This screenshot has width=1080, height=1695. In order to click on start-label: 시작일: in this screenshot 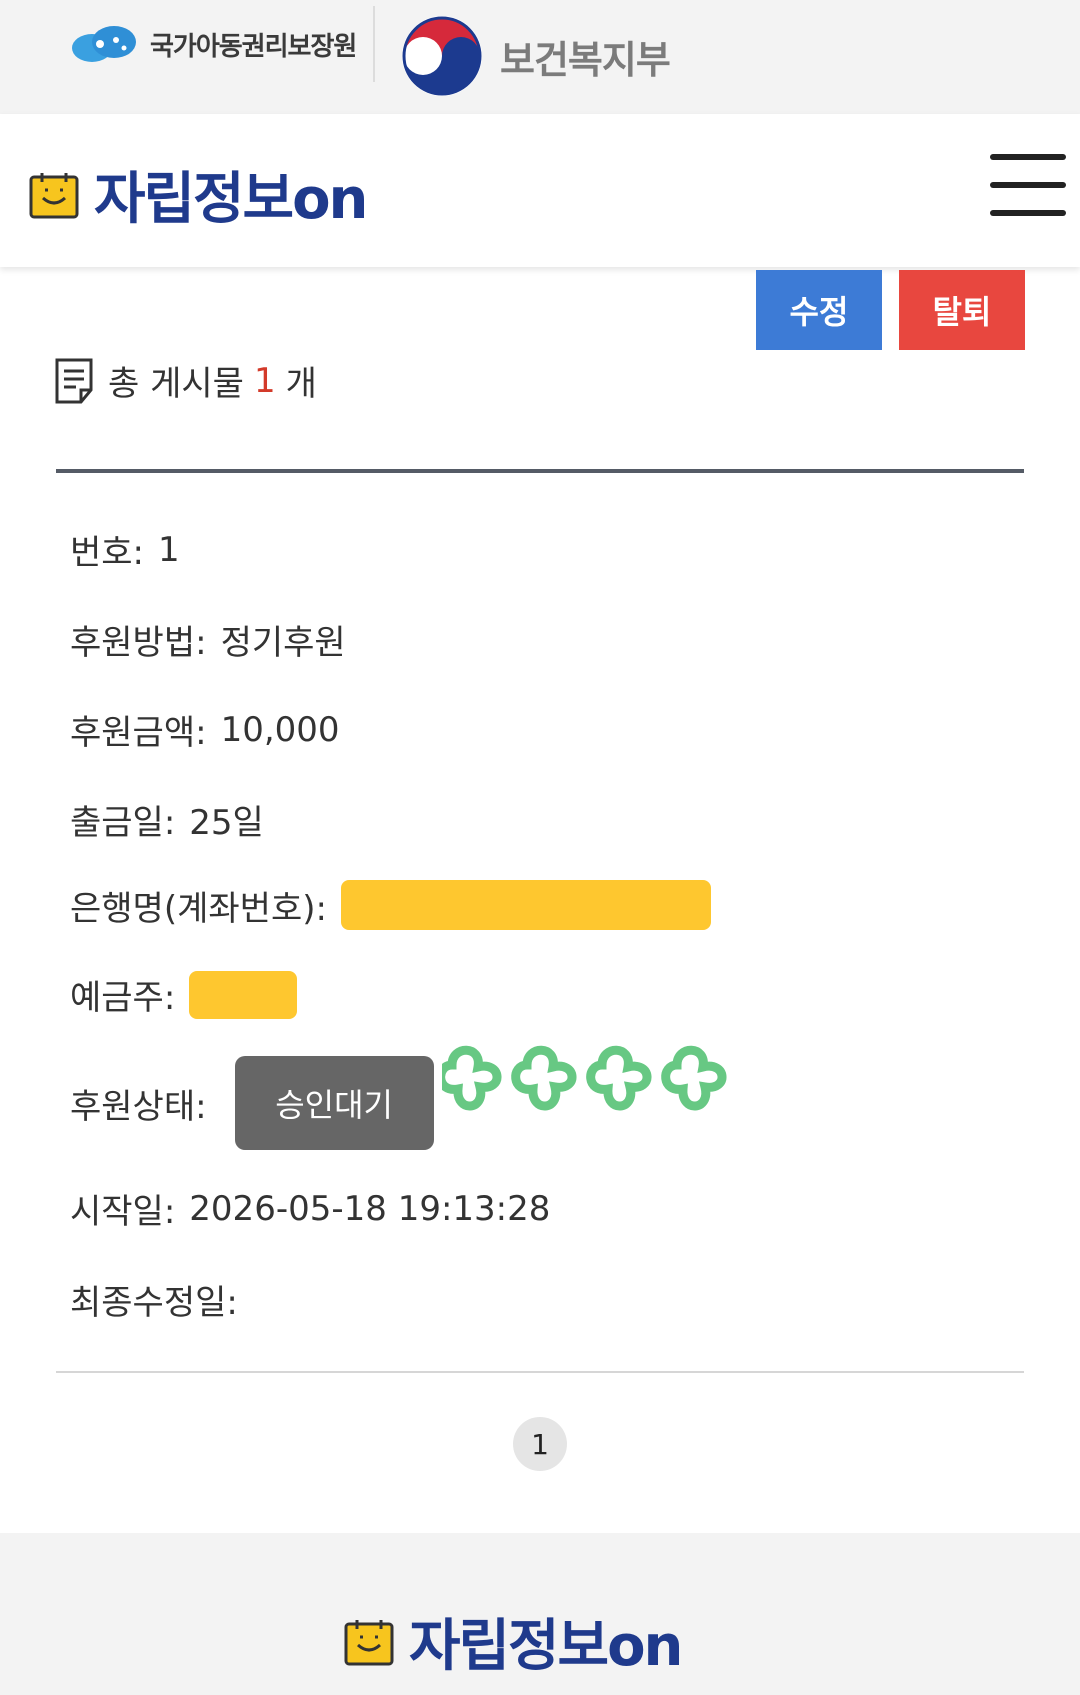, I will do `click(123, 1212)`.